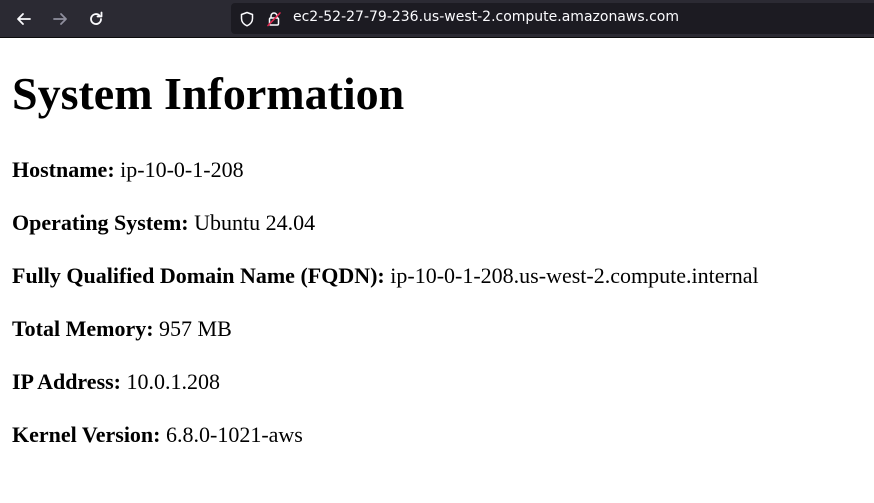  I want to click on fqdn-value: ip-10-0-1-208.us-west-2.compute.internal, so click(574, 275).